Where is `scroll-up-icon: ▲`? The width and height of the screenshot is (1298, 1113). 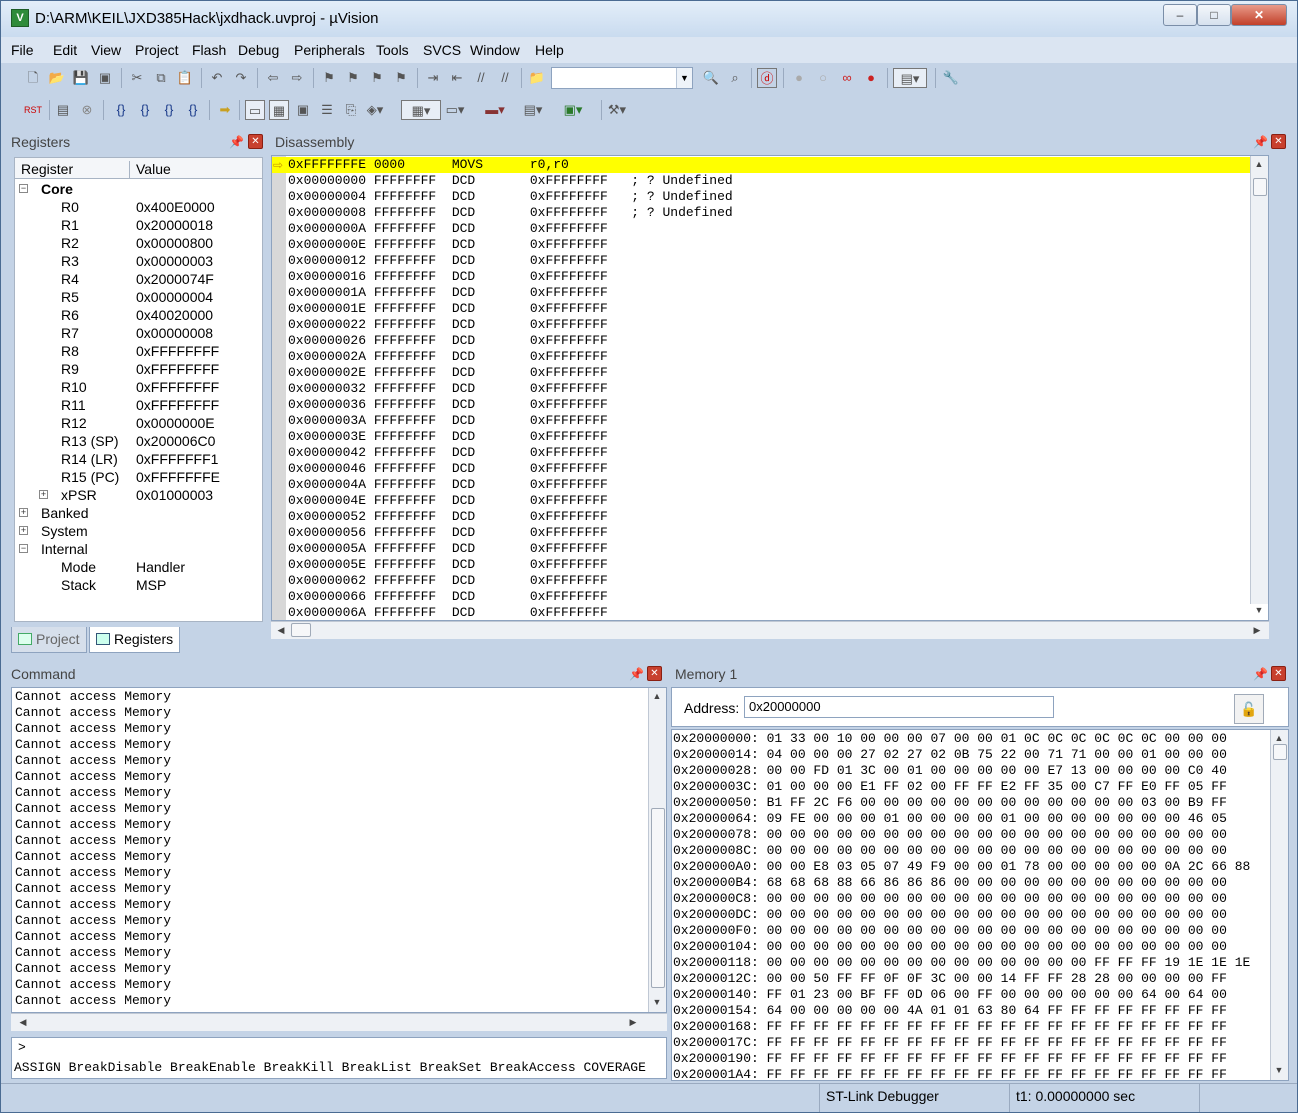
scroll-up-icon: ▲ is located at coordinates (657, 696).